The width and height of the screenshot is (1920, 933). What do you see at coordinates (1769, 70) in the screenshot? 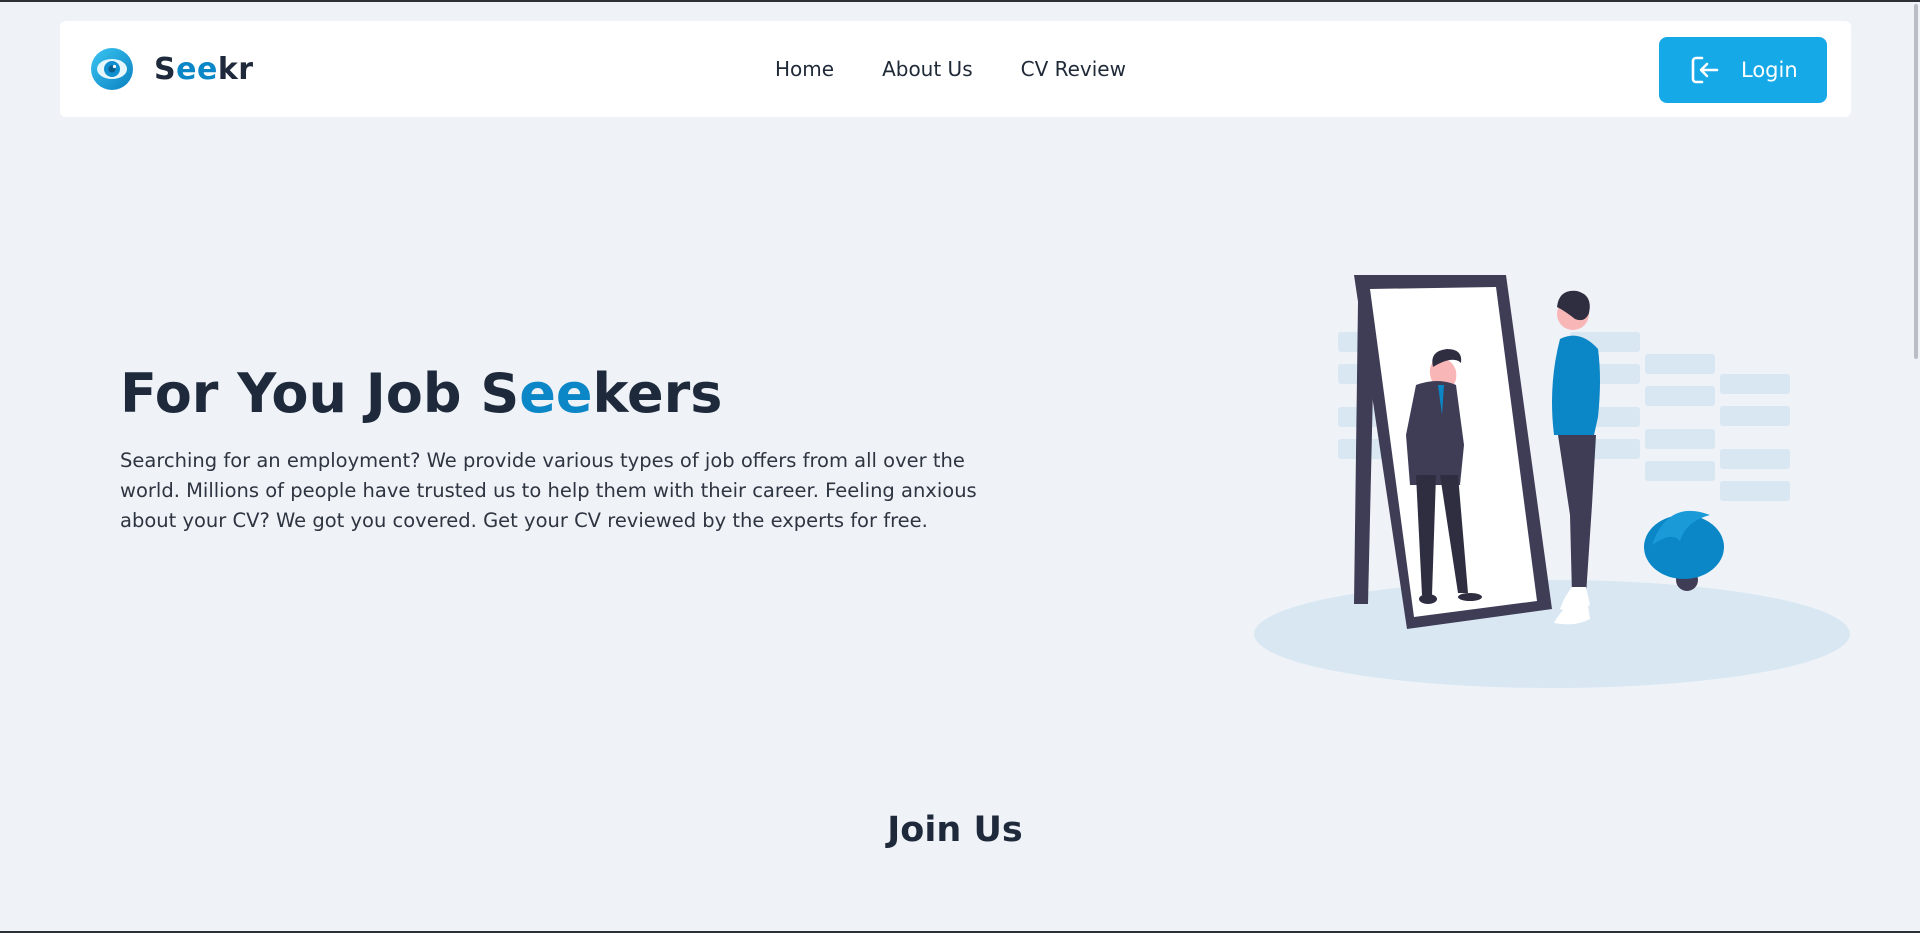
I see `login-label: Login` at bounding box center [1769, 70].